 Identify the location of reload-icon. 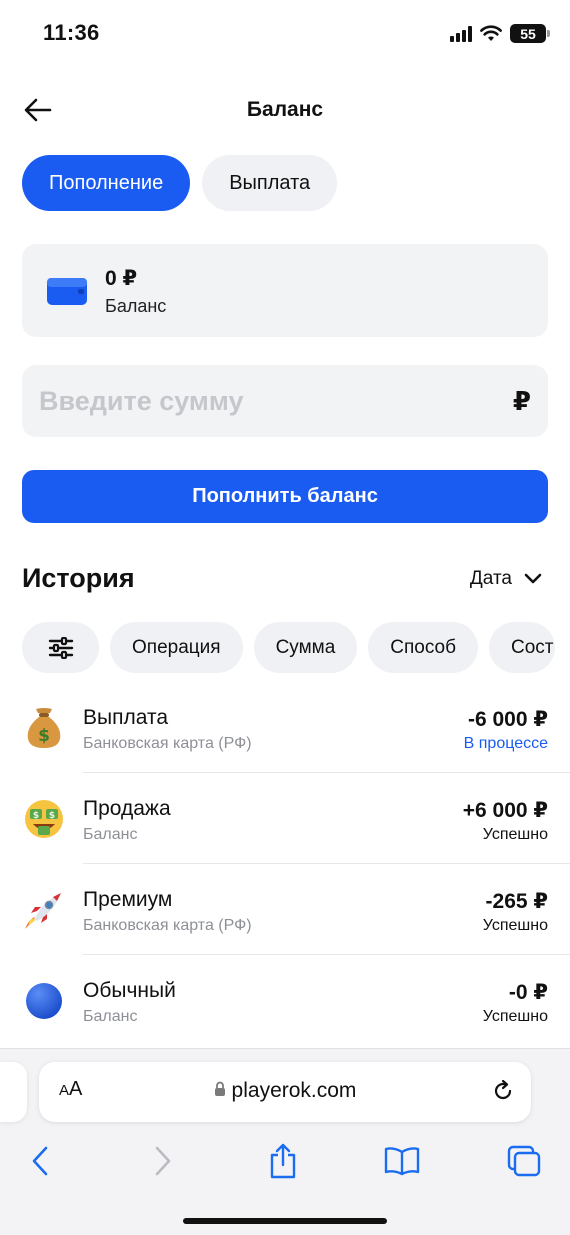
(503, 1089).